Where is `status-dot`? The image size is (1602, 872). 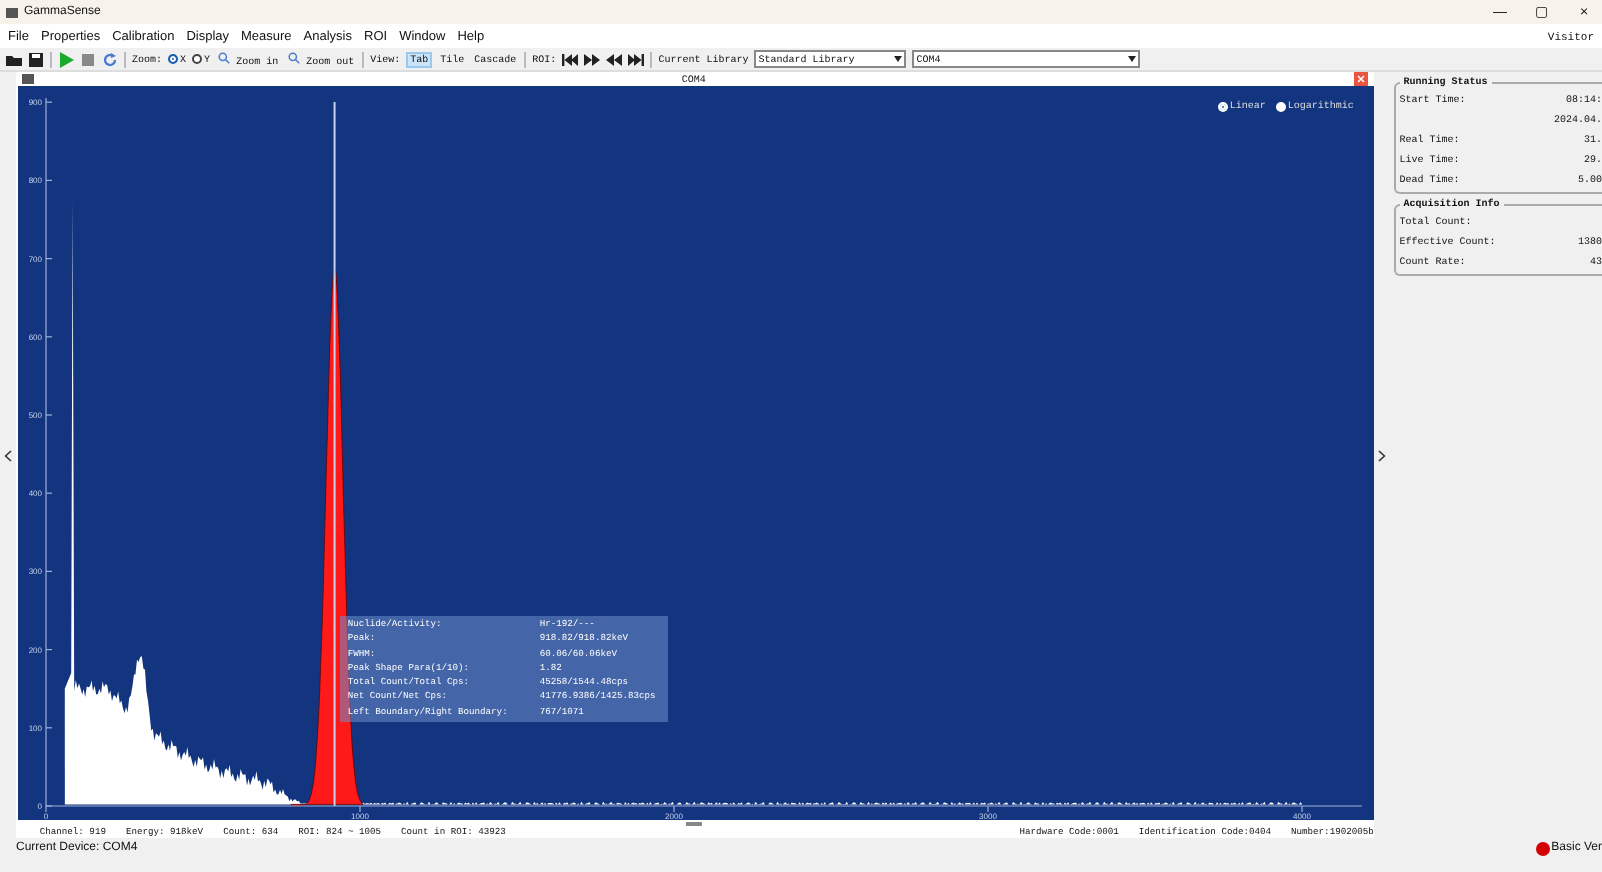 status-dot is located at coordinates (1542, 848).